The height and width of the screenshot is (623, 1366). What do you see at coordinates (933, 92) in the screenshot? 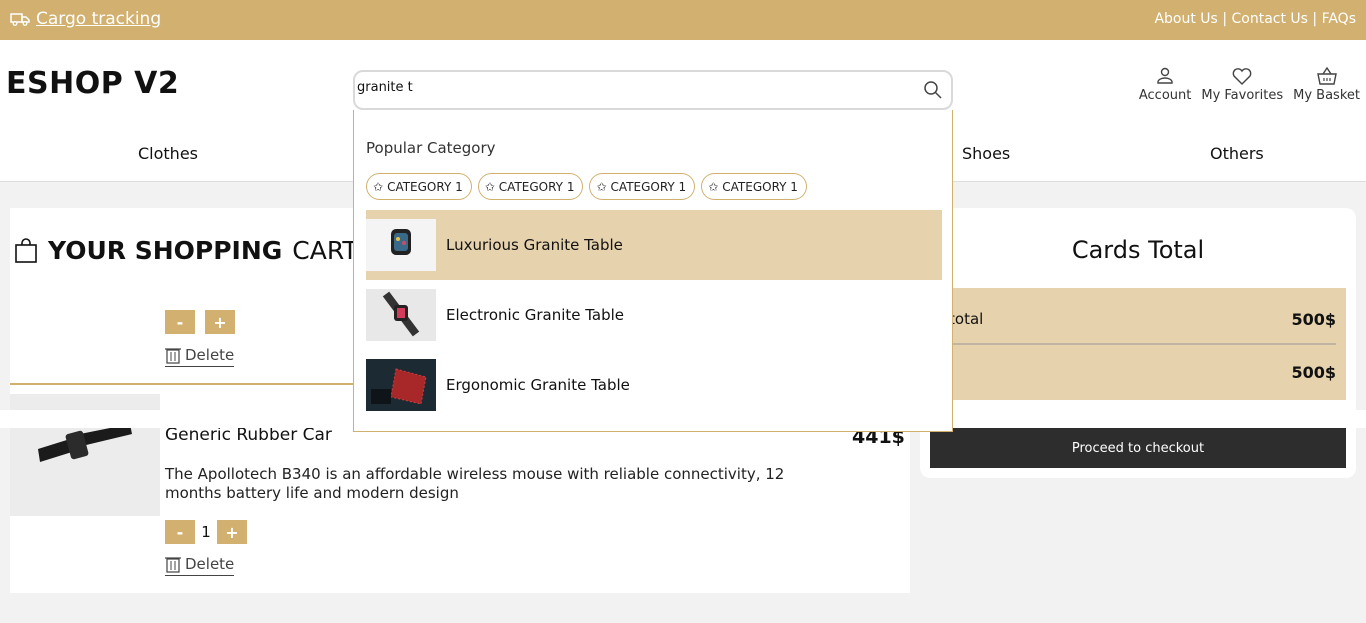
I see `search-icon` at bounding box center [933, 92].